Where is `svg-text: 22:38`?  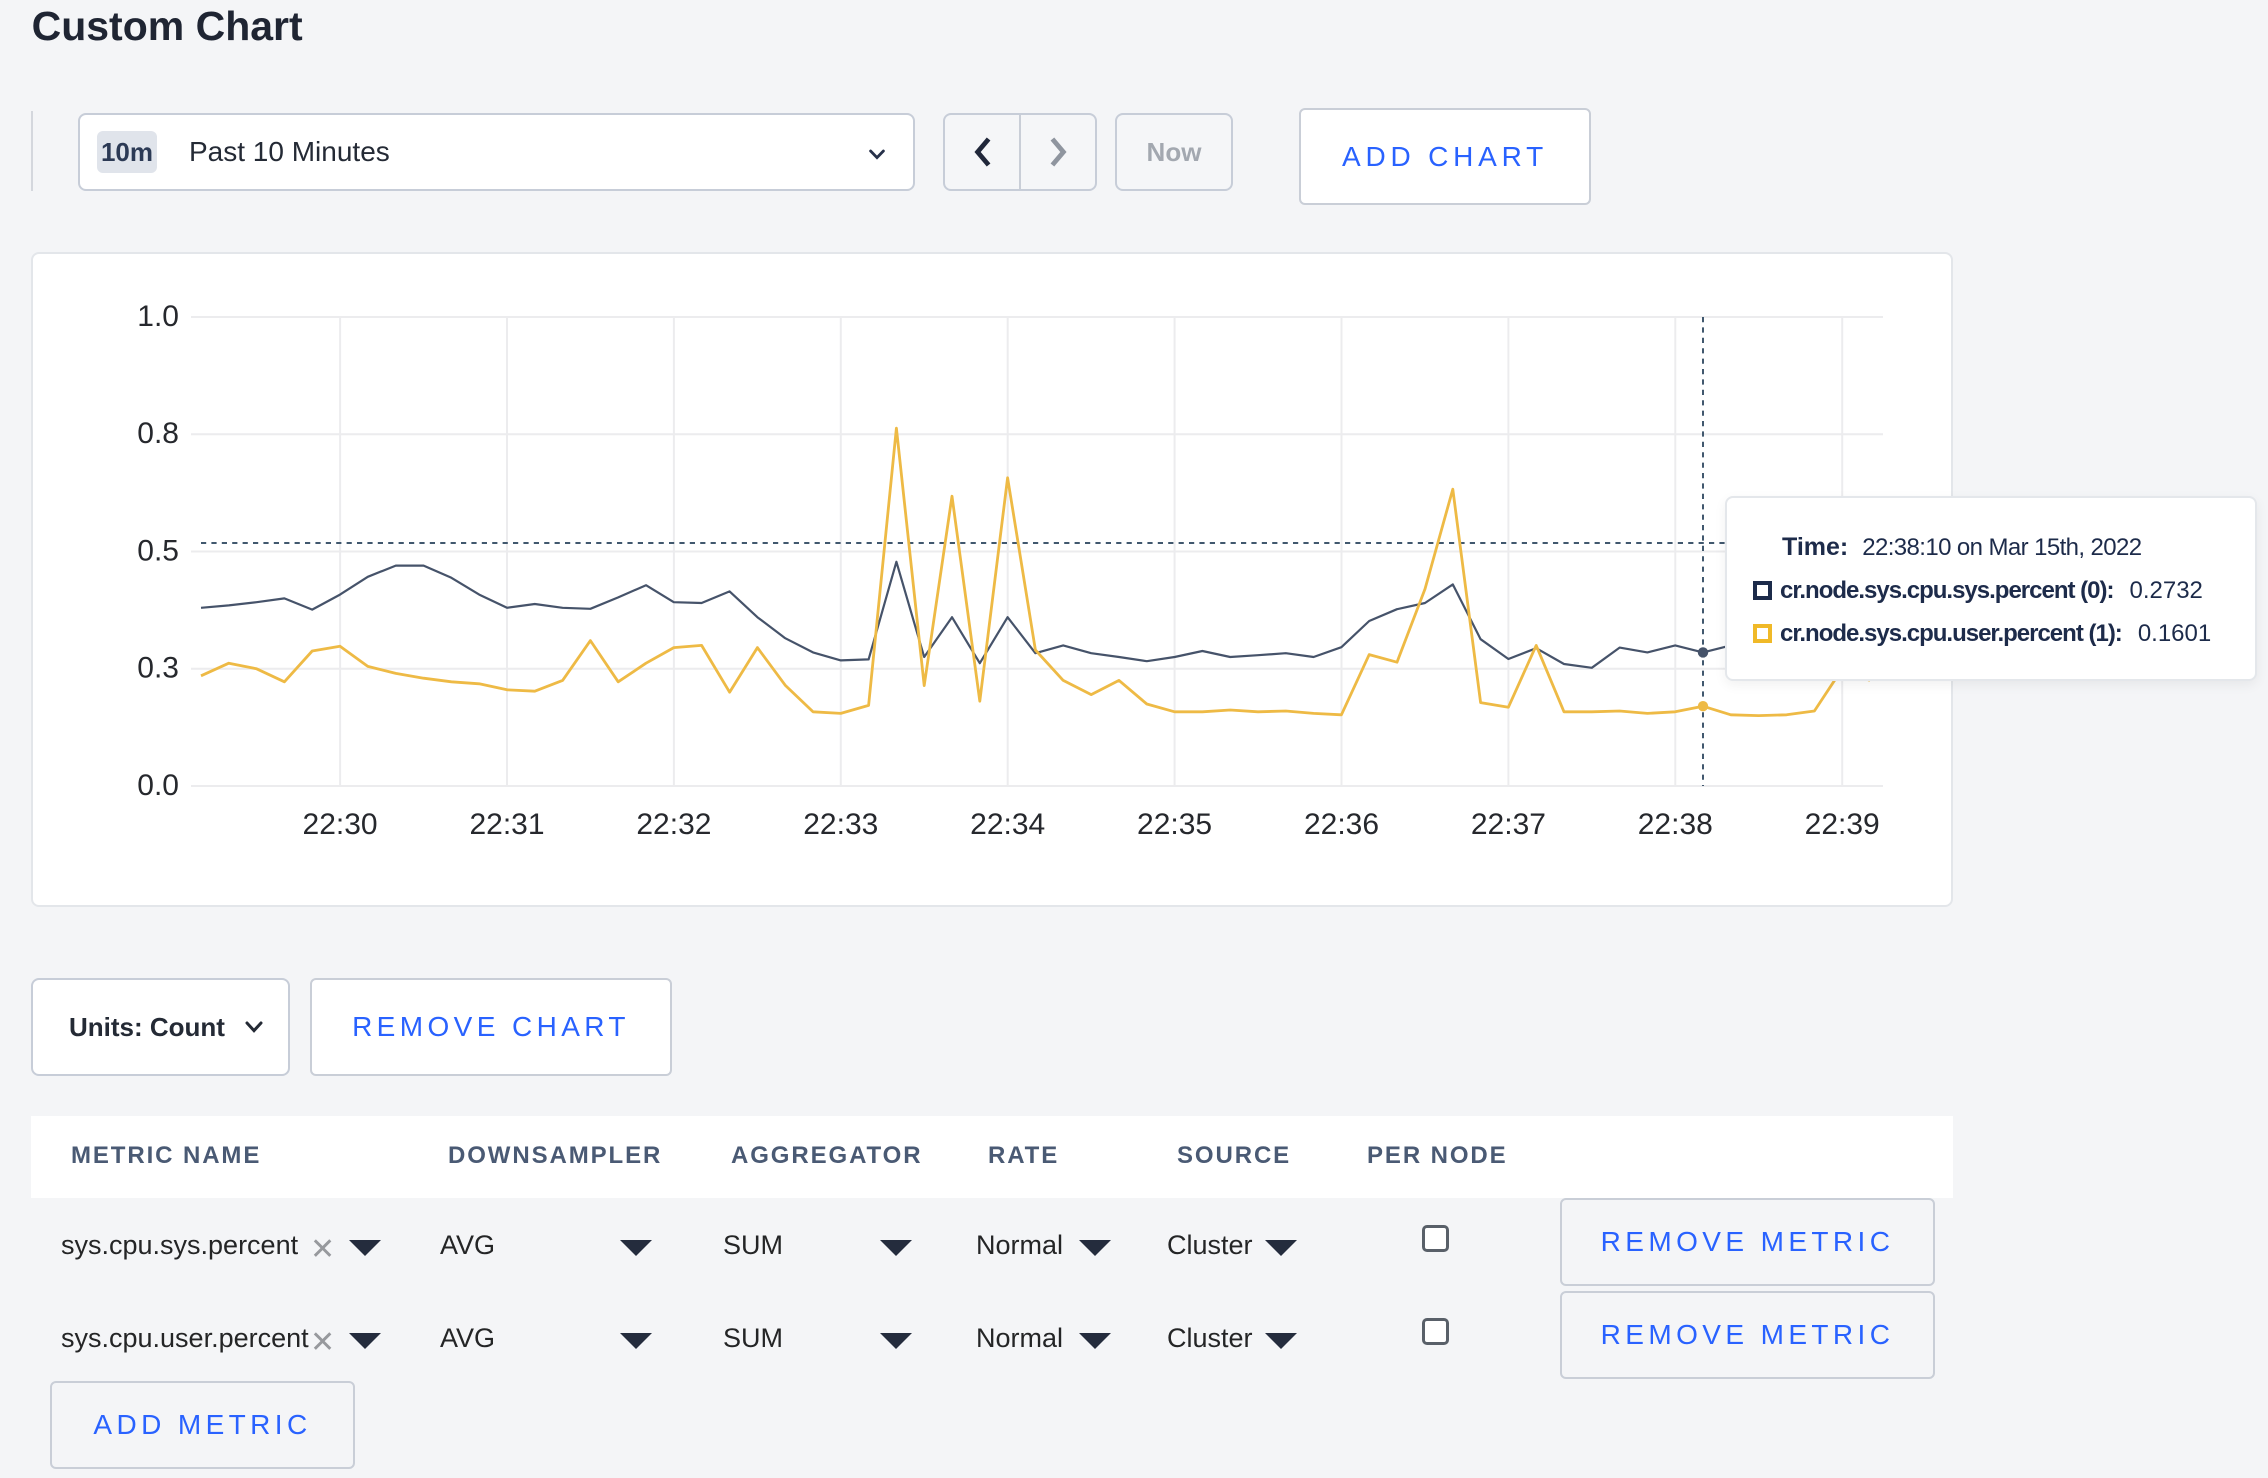
svg-text: 22:38 is located at coordinates (1675, 824).